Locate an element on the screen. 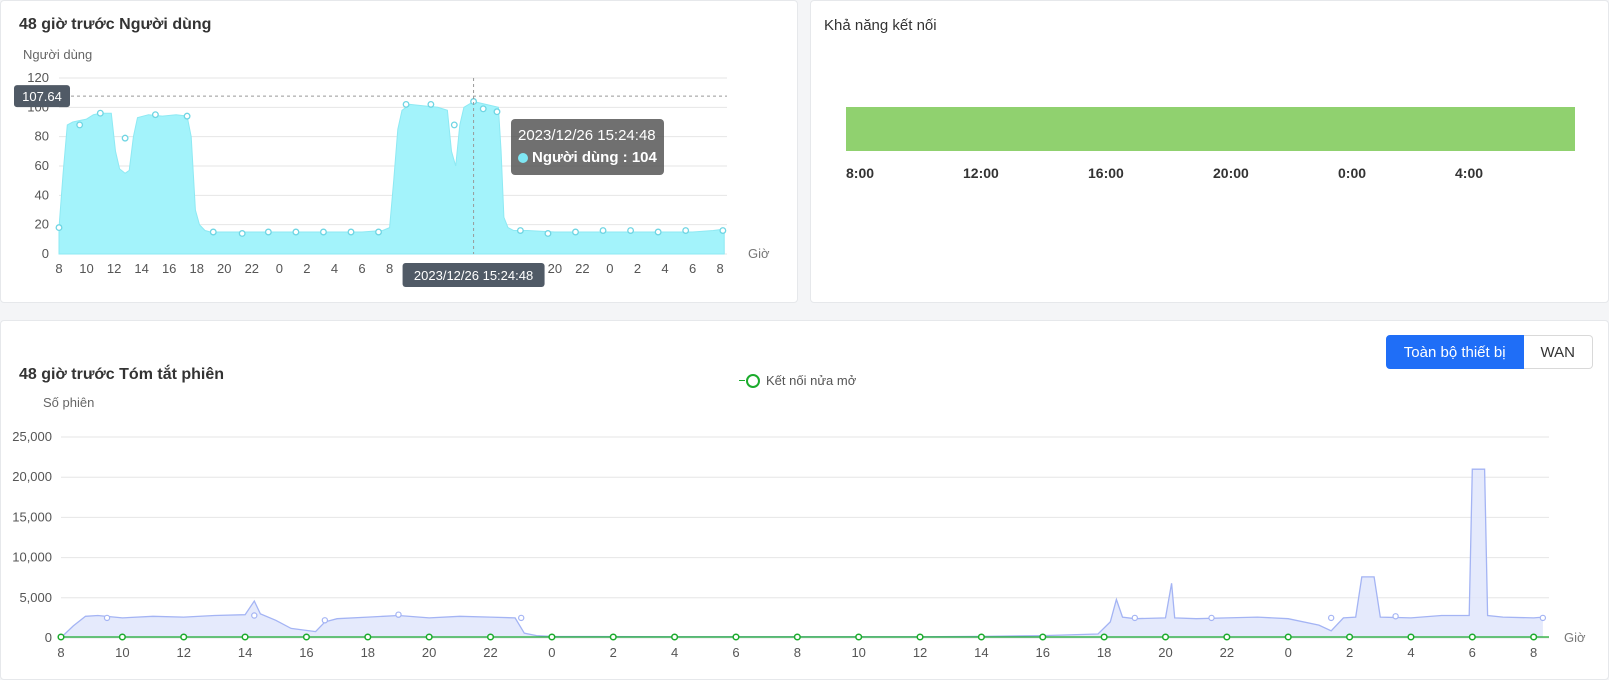  conn-x-tick-label: 8:00 is located at coordinates (860, 173).